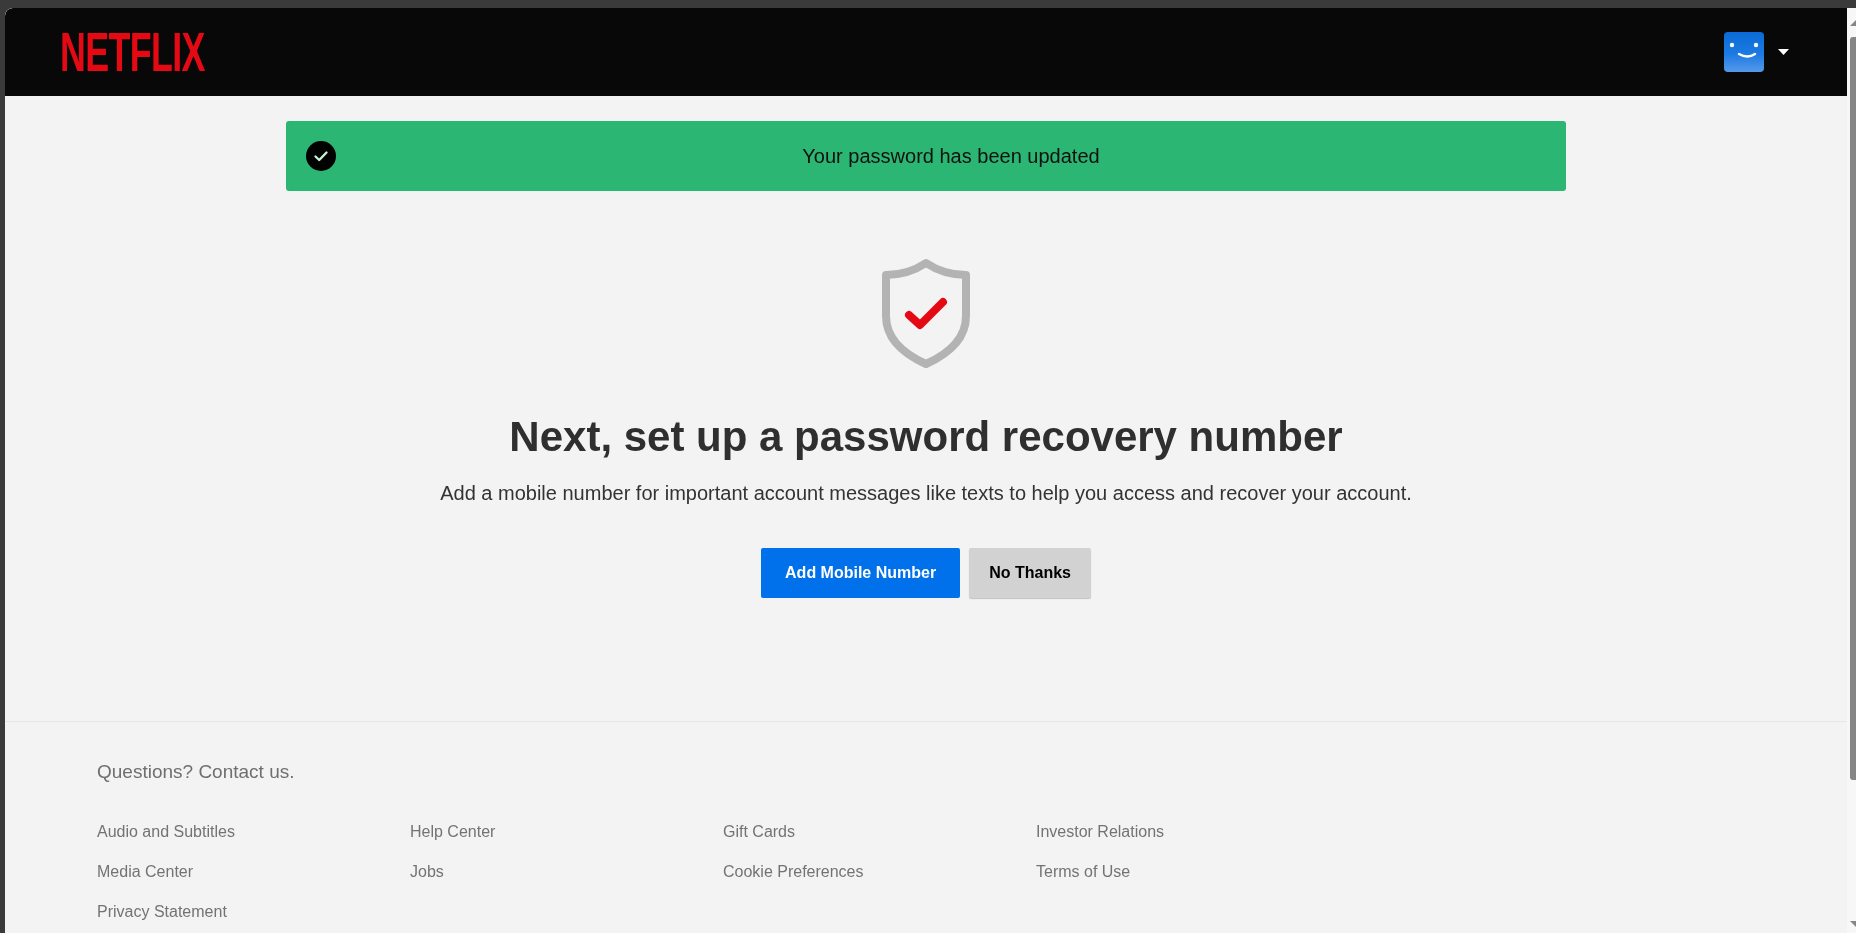 The width and height of the screenshot is (1856, 933). Describe the element at coordinates (1853, 408) in the screenshot. I see `scrollbar-thumb` at that location.